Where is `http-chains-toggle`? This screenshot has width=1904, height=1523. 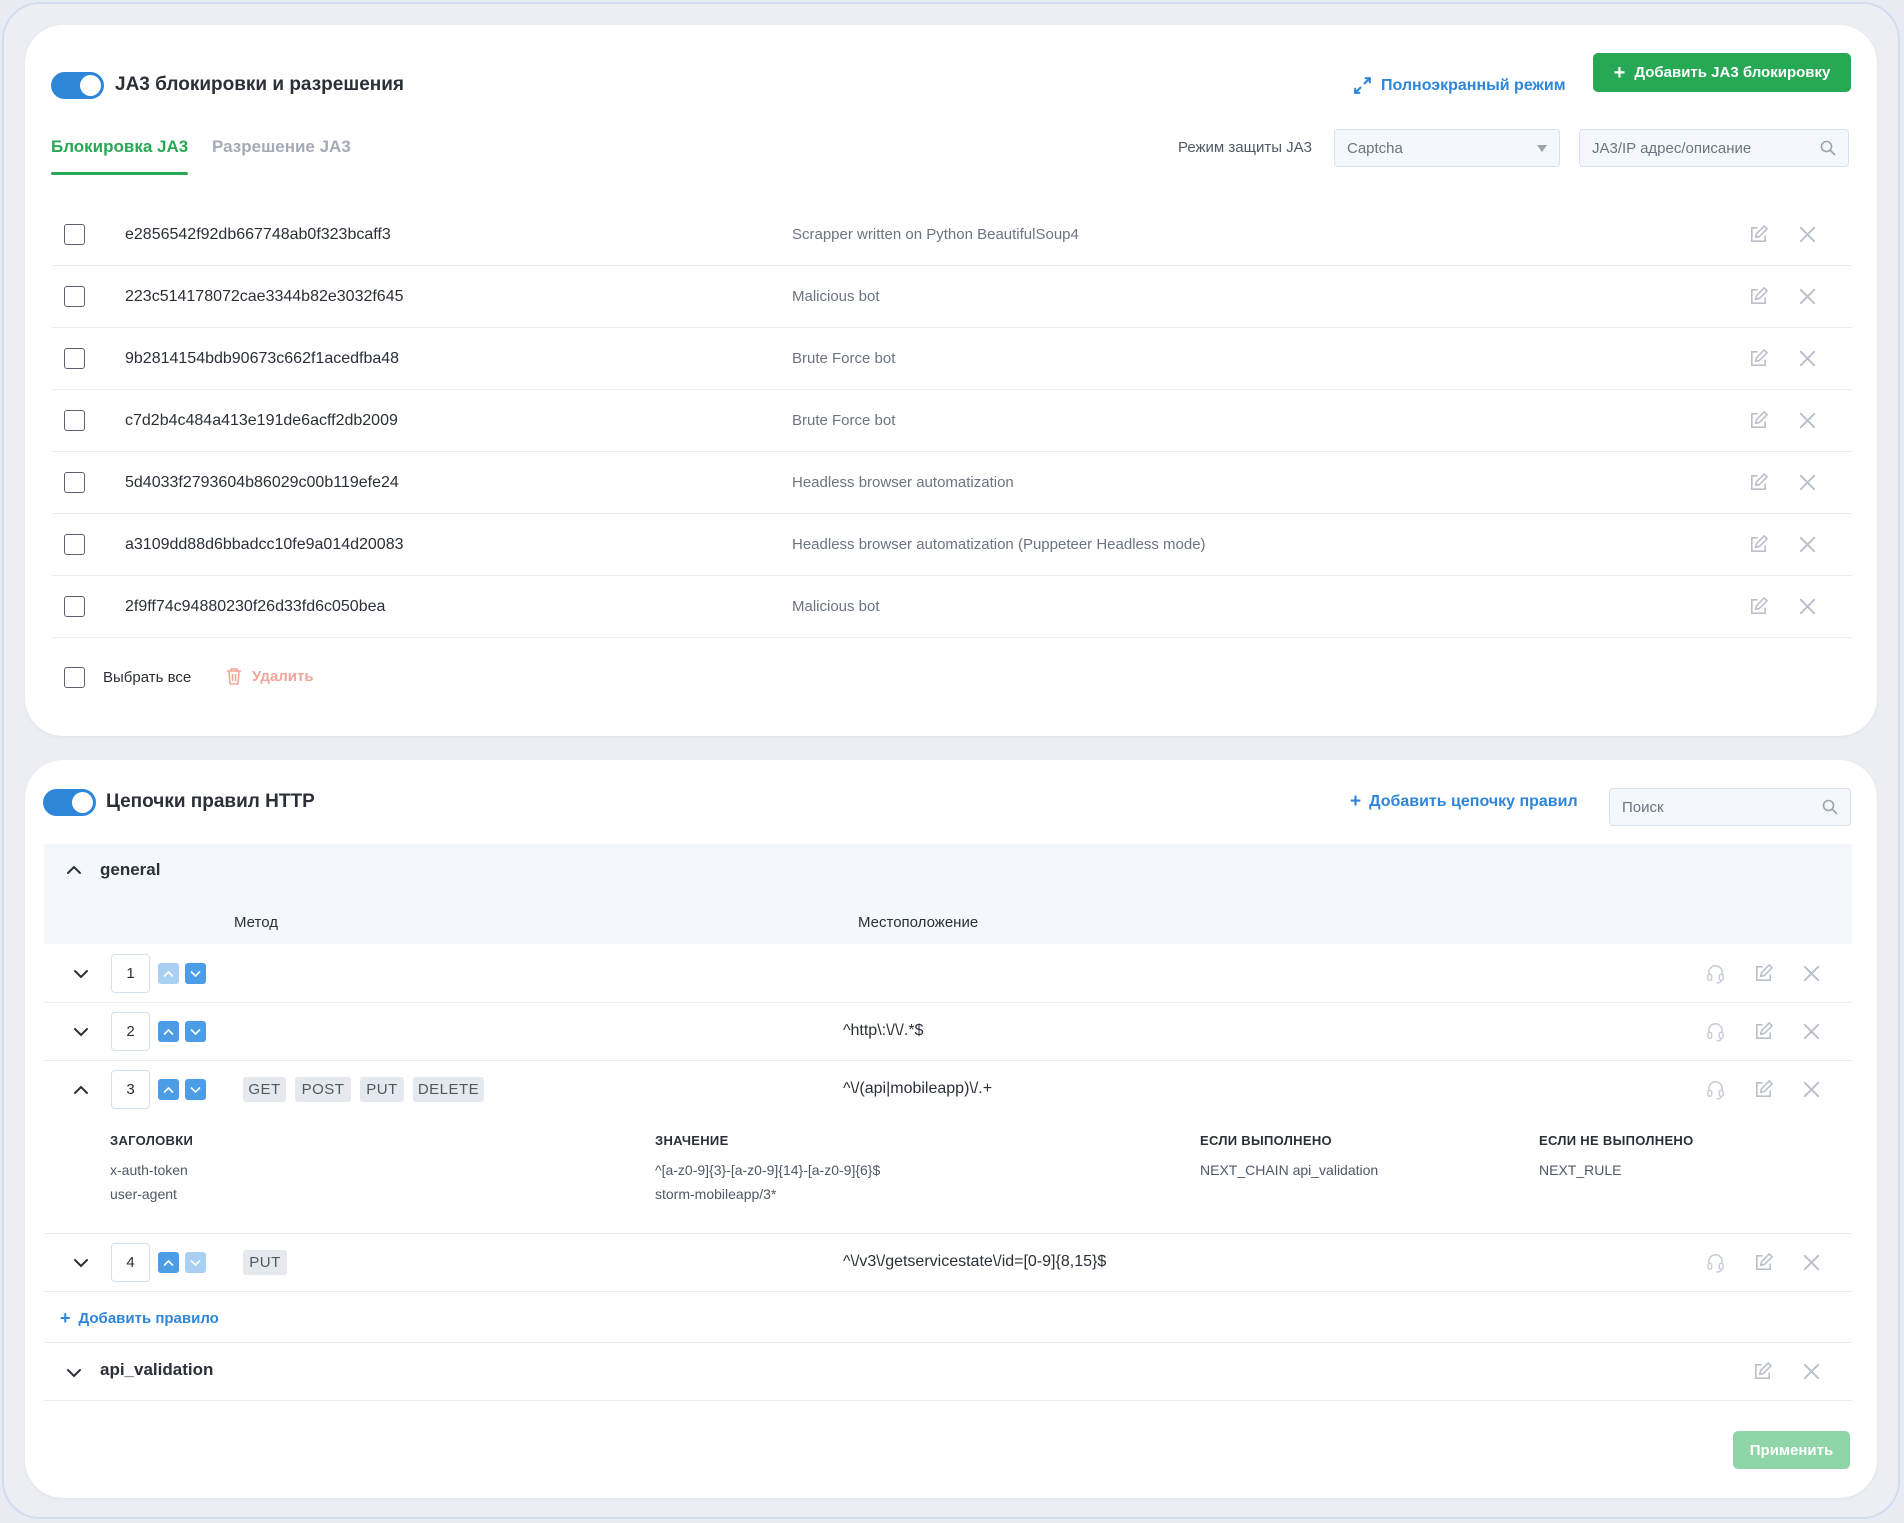 http-chains-toggle is located at coordinates (69, 802).